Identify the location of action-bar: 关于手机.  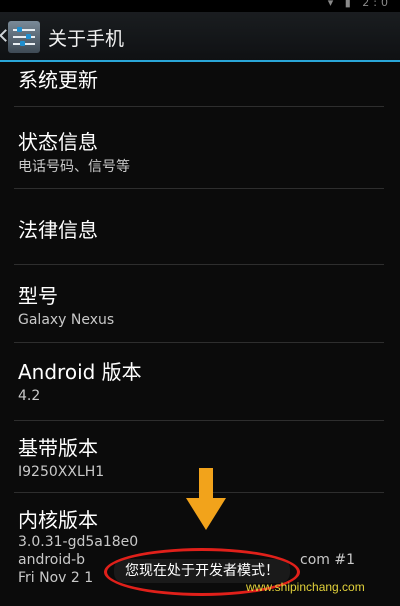
(200, 37).